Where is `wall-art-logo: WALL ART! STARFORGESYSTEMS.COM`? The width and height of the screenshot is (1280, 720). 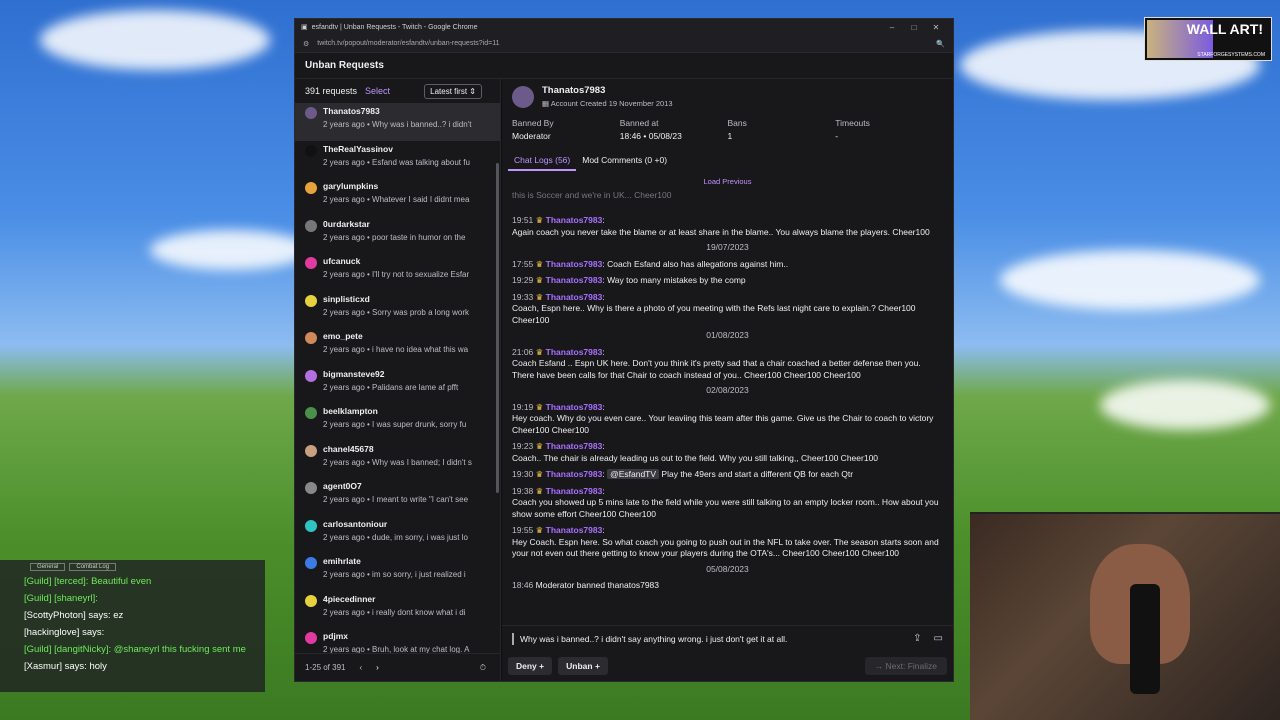
wall-art-logo: WALL ART! STARFORGESYSTEMS.COM is located at coordinates (1208, 39).